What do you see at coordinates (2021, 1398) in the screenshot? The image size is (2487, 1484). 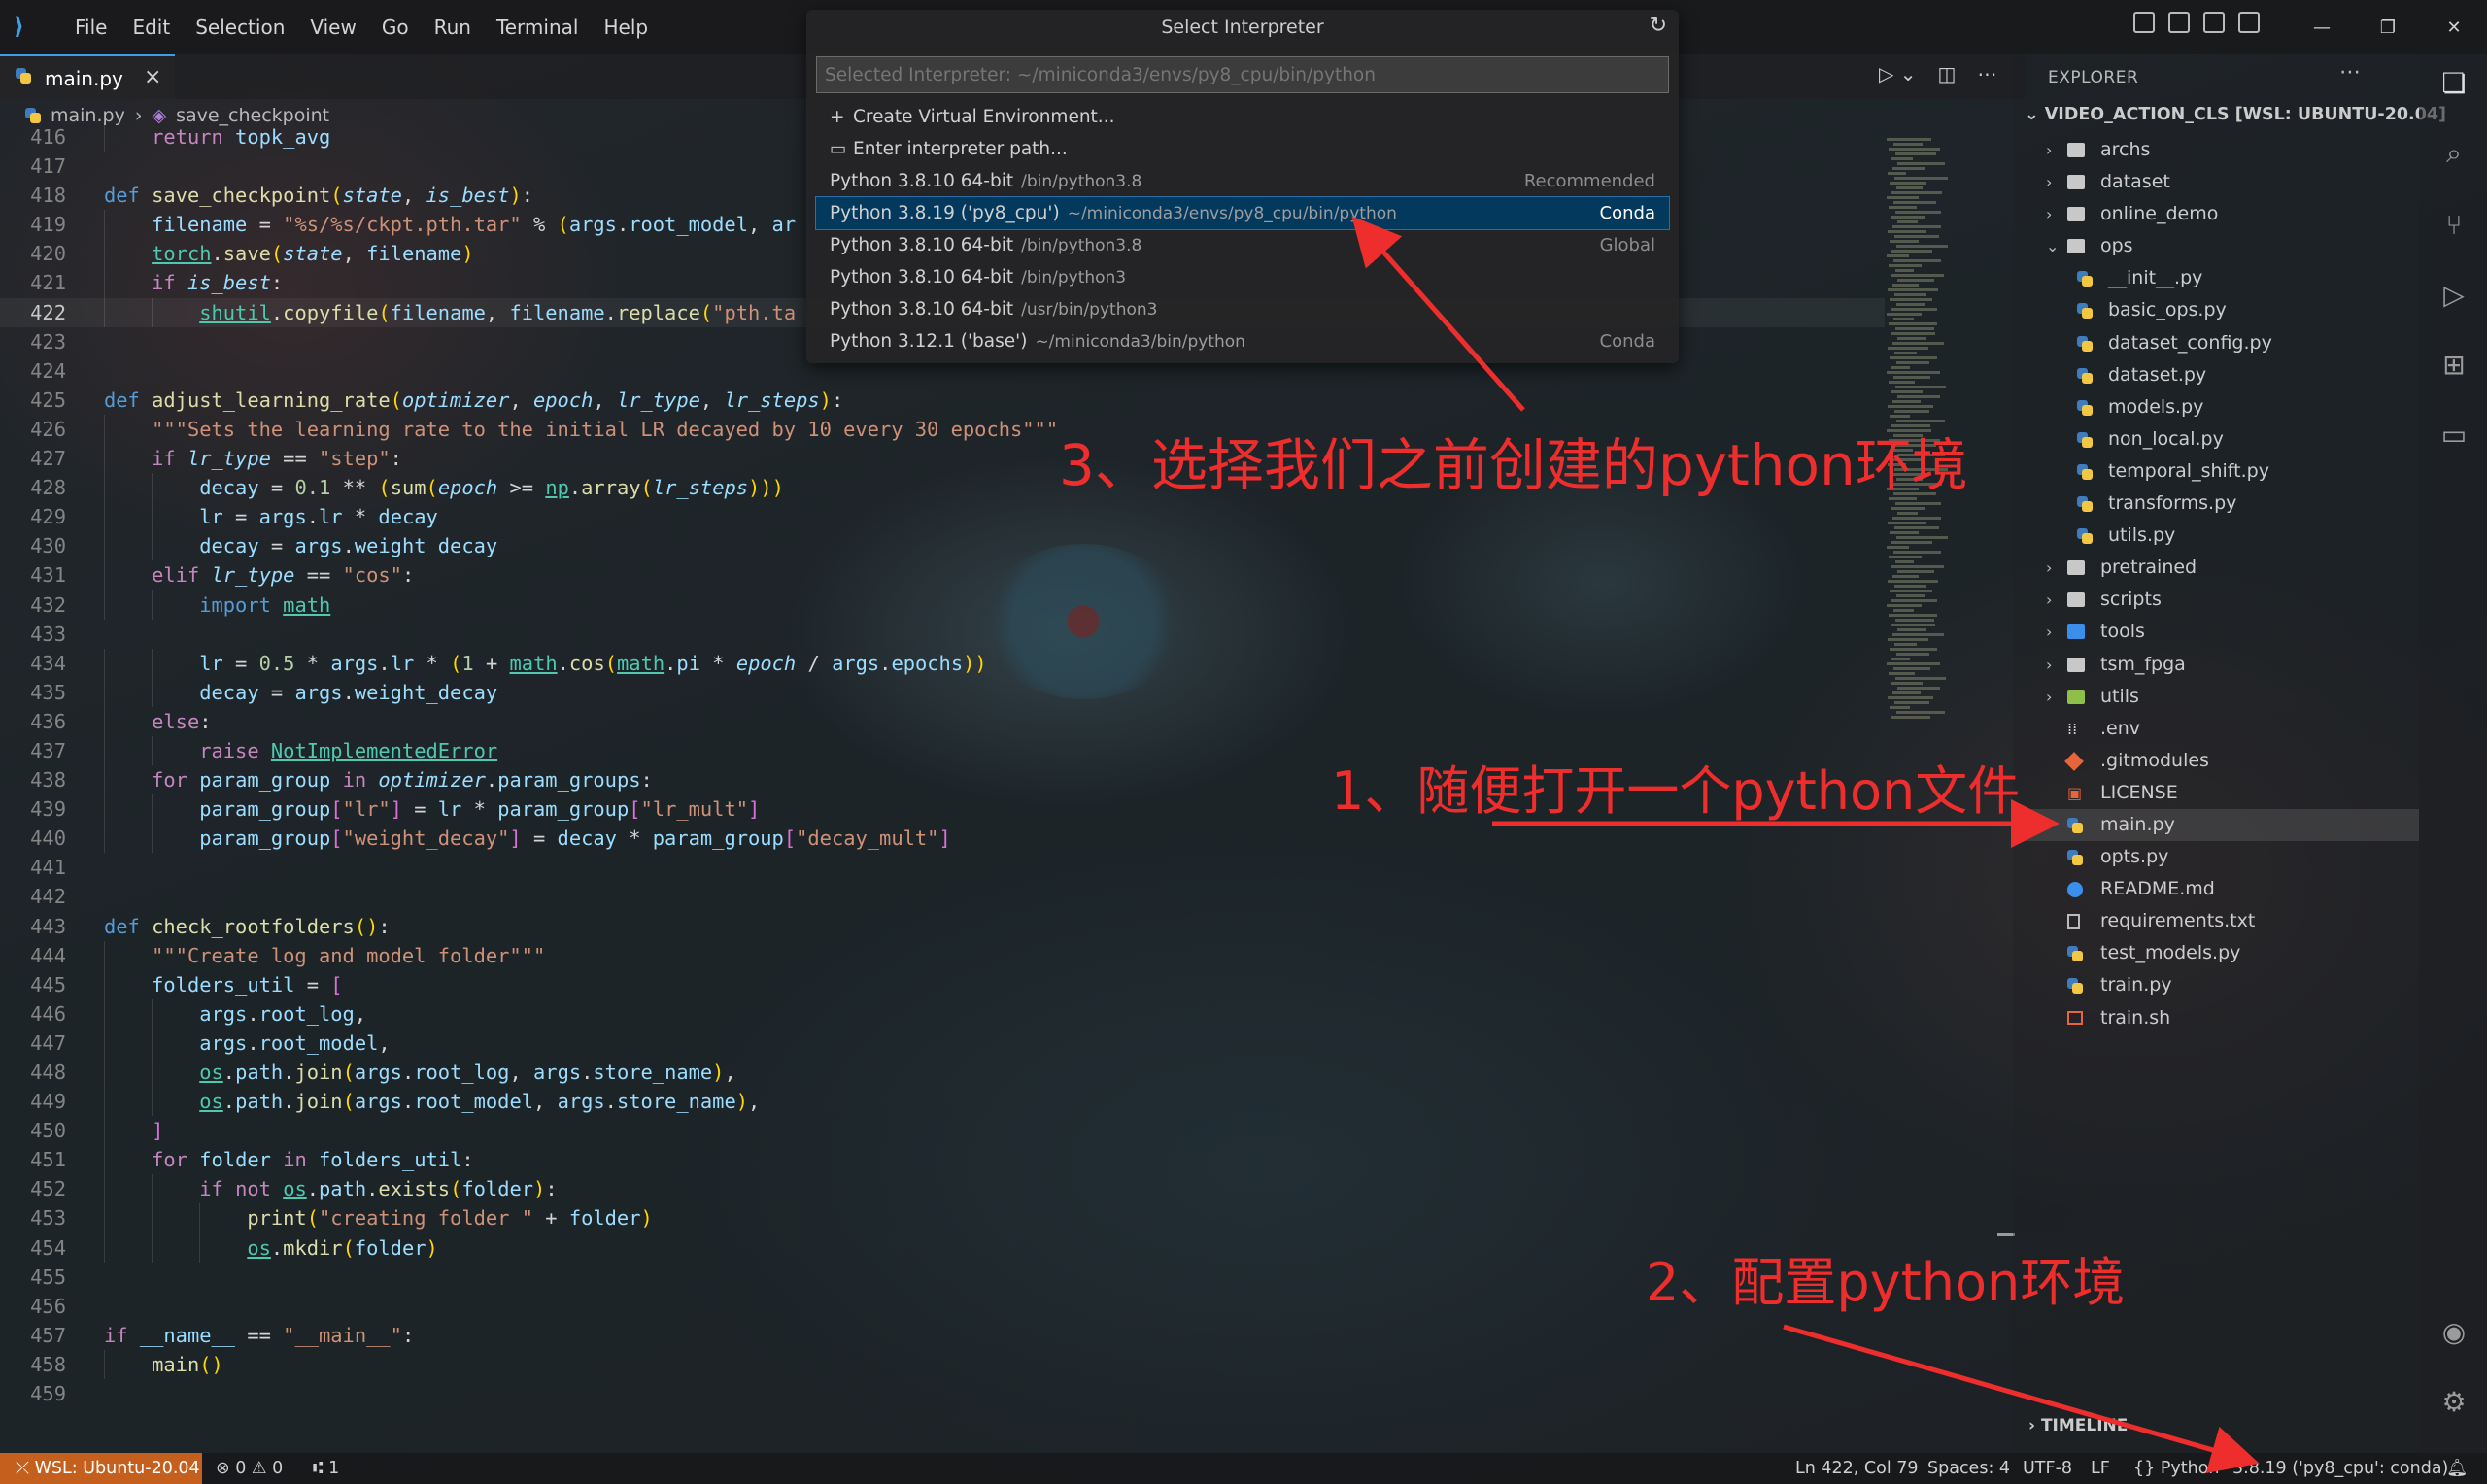 I see `arrow-step2` at bounding box center [2021, 1398].